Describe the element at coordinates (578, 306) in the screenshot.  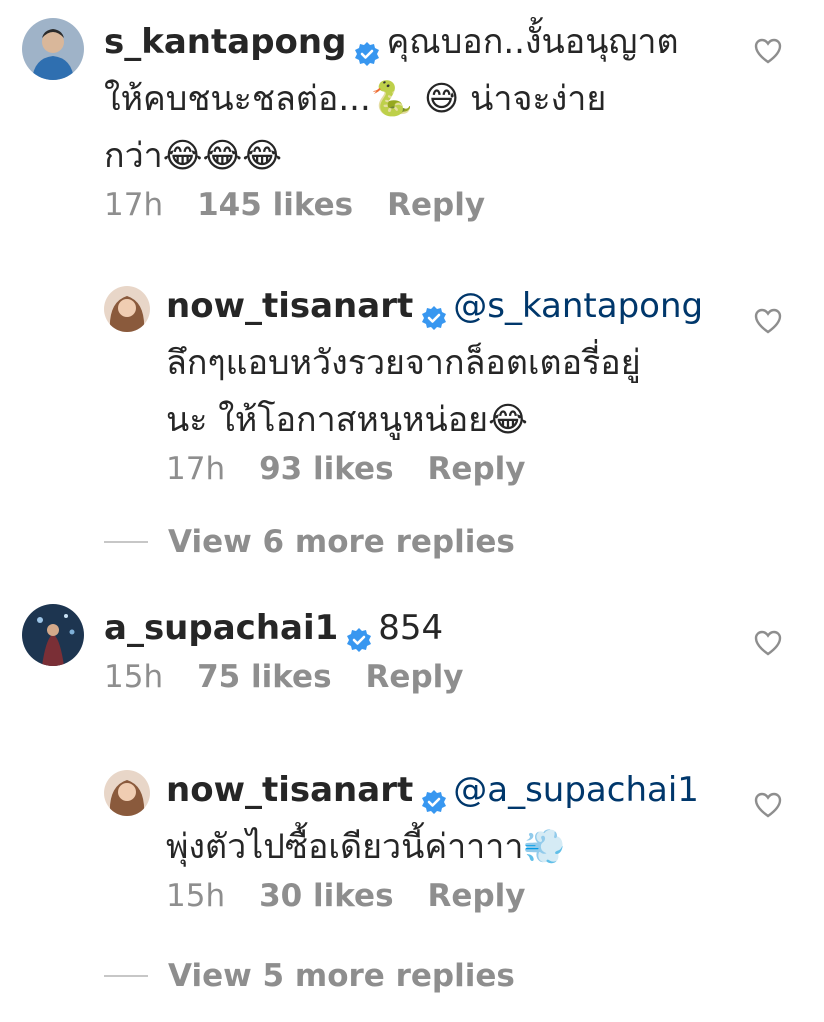
I see `mention-link: @s_kantapong` at that location.